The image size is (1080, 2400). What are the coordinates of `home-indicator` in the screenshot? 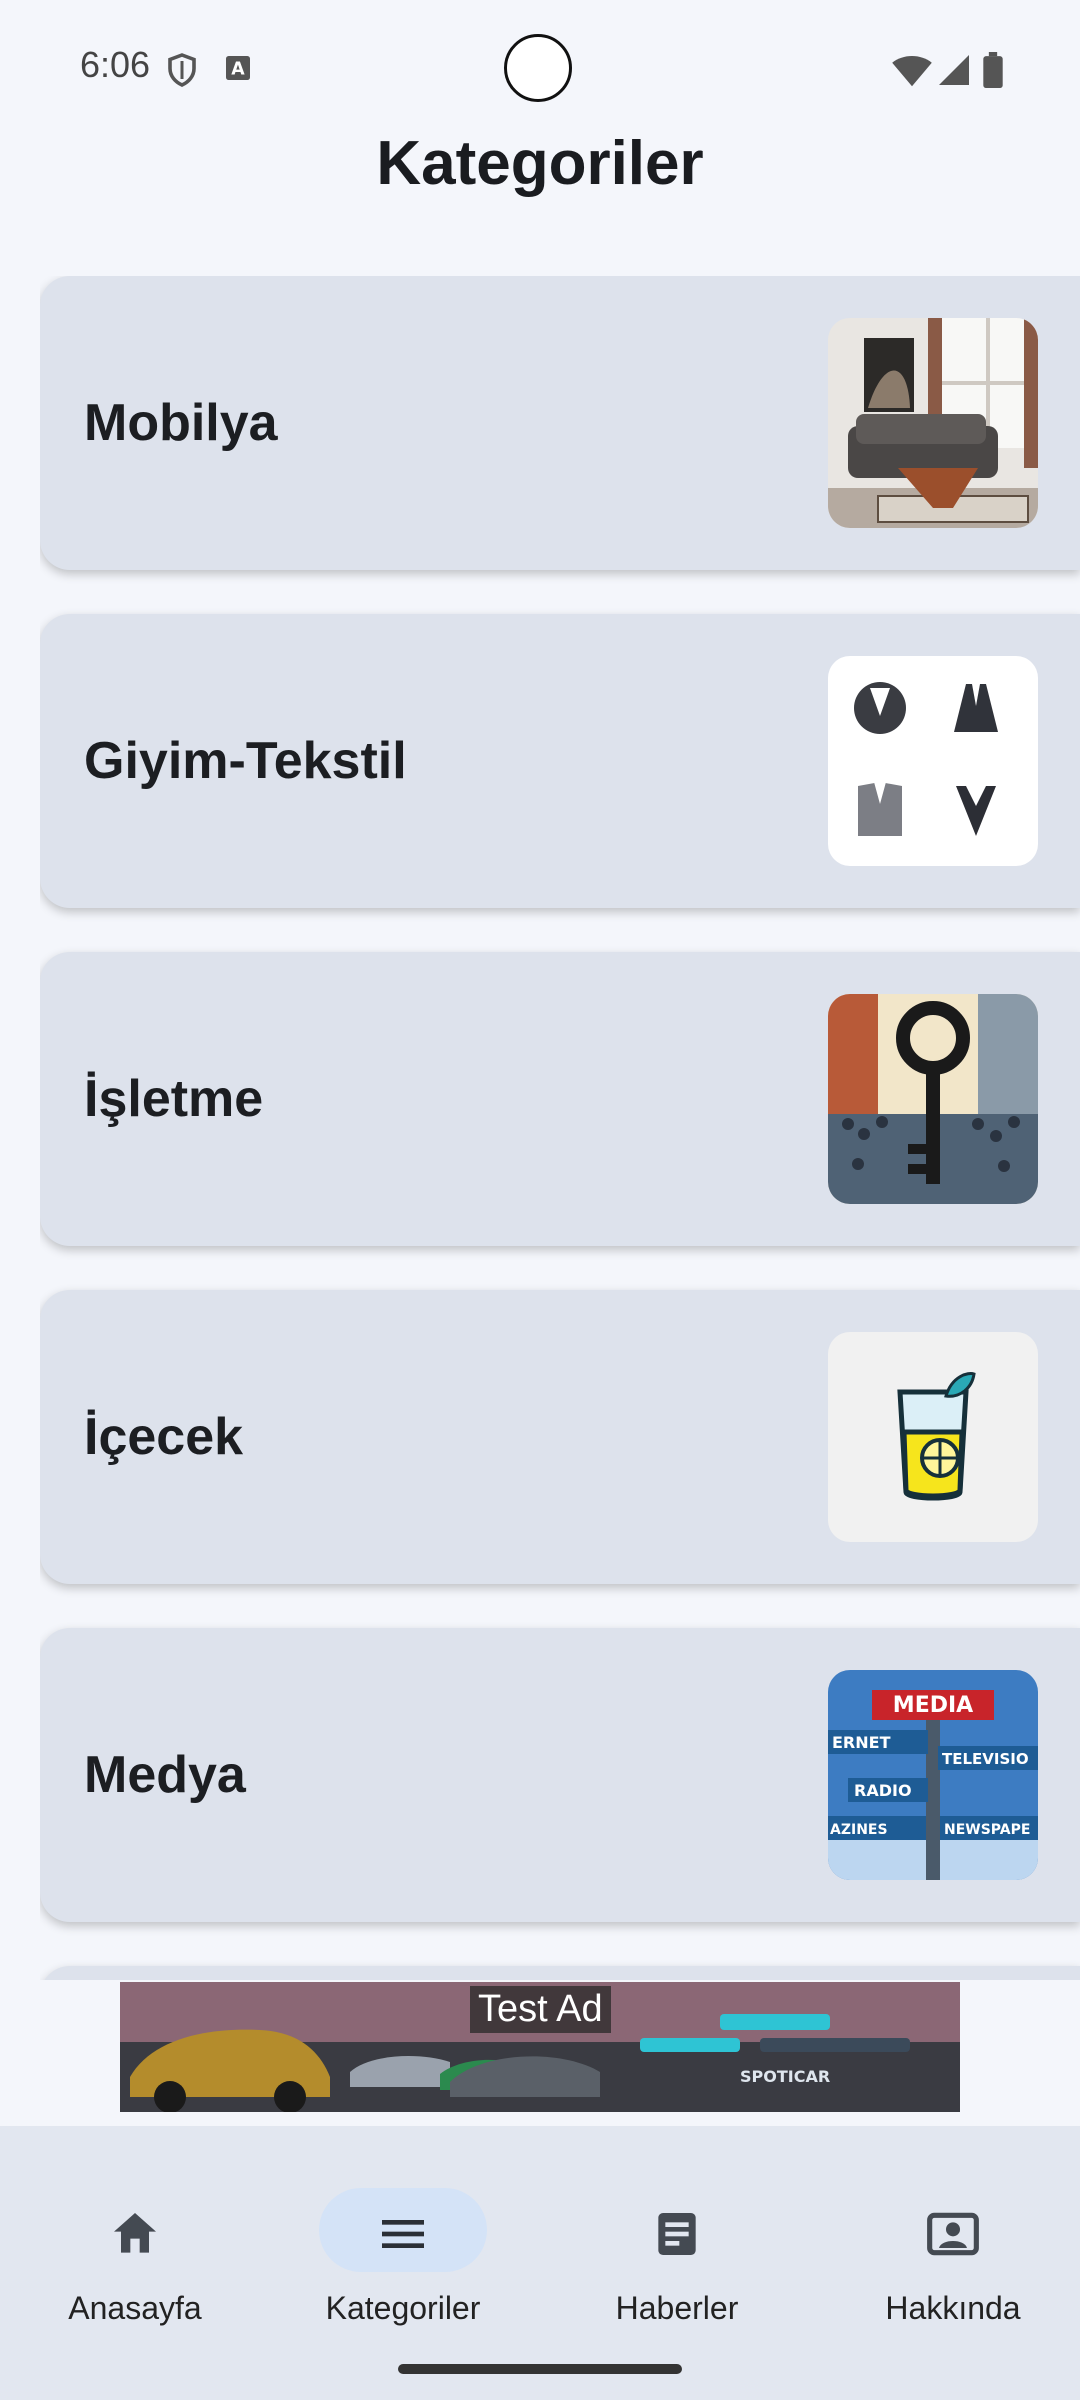 It's located at (540, 2369).